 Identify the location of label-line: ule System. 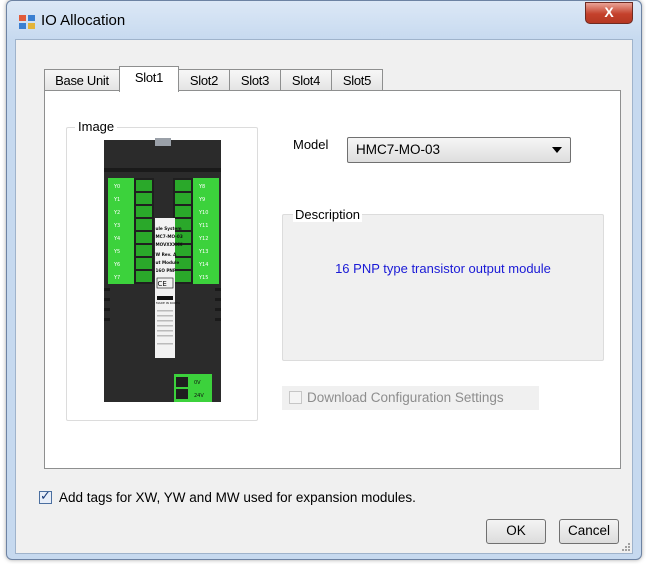
(169, 228).